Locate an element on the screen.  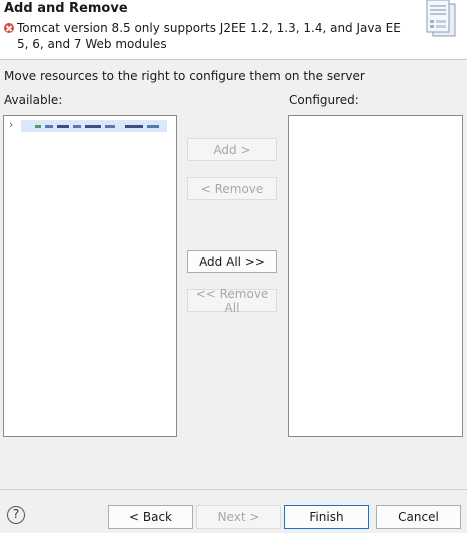
tree-item: › is located at coordinates (86, 125).